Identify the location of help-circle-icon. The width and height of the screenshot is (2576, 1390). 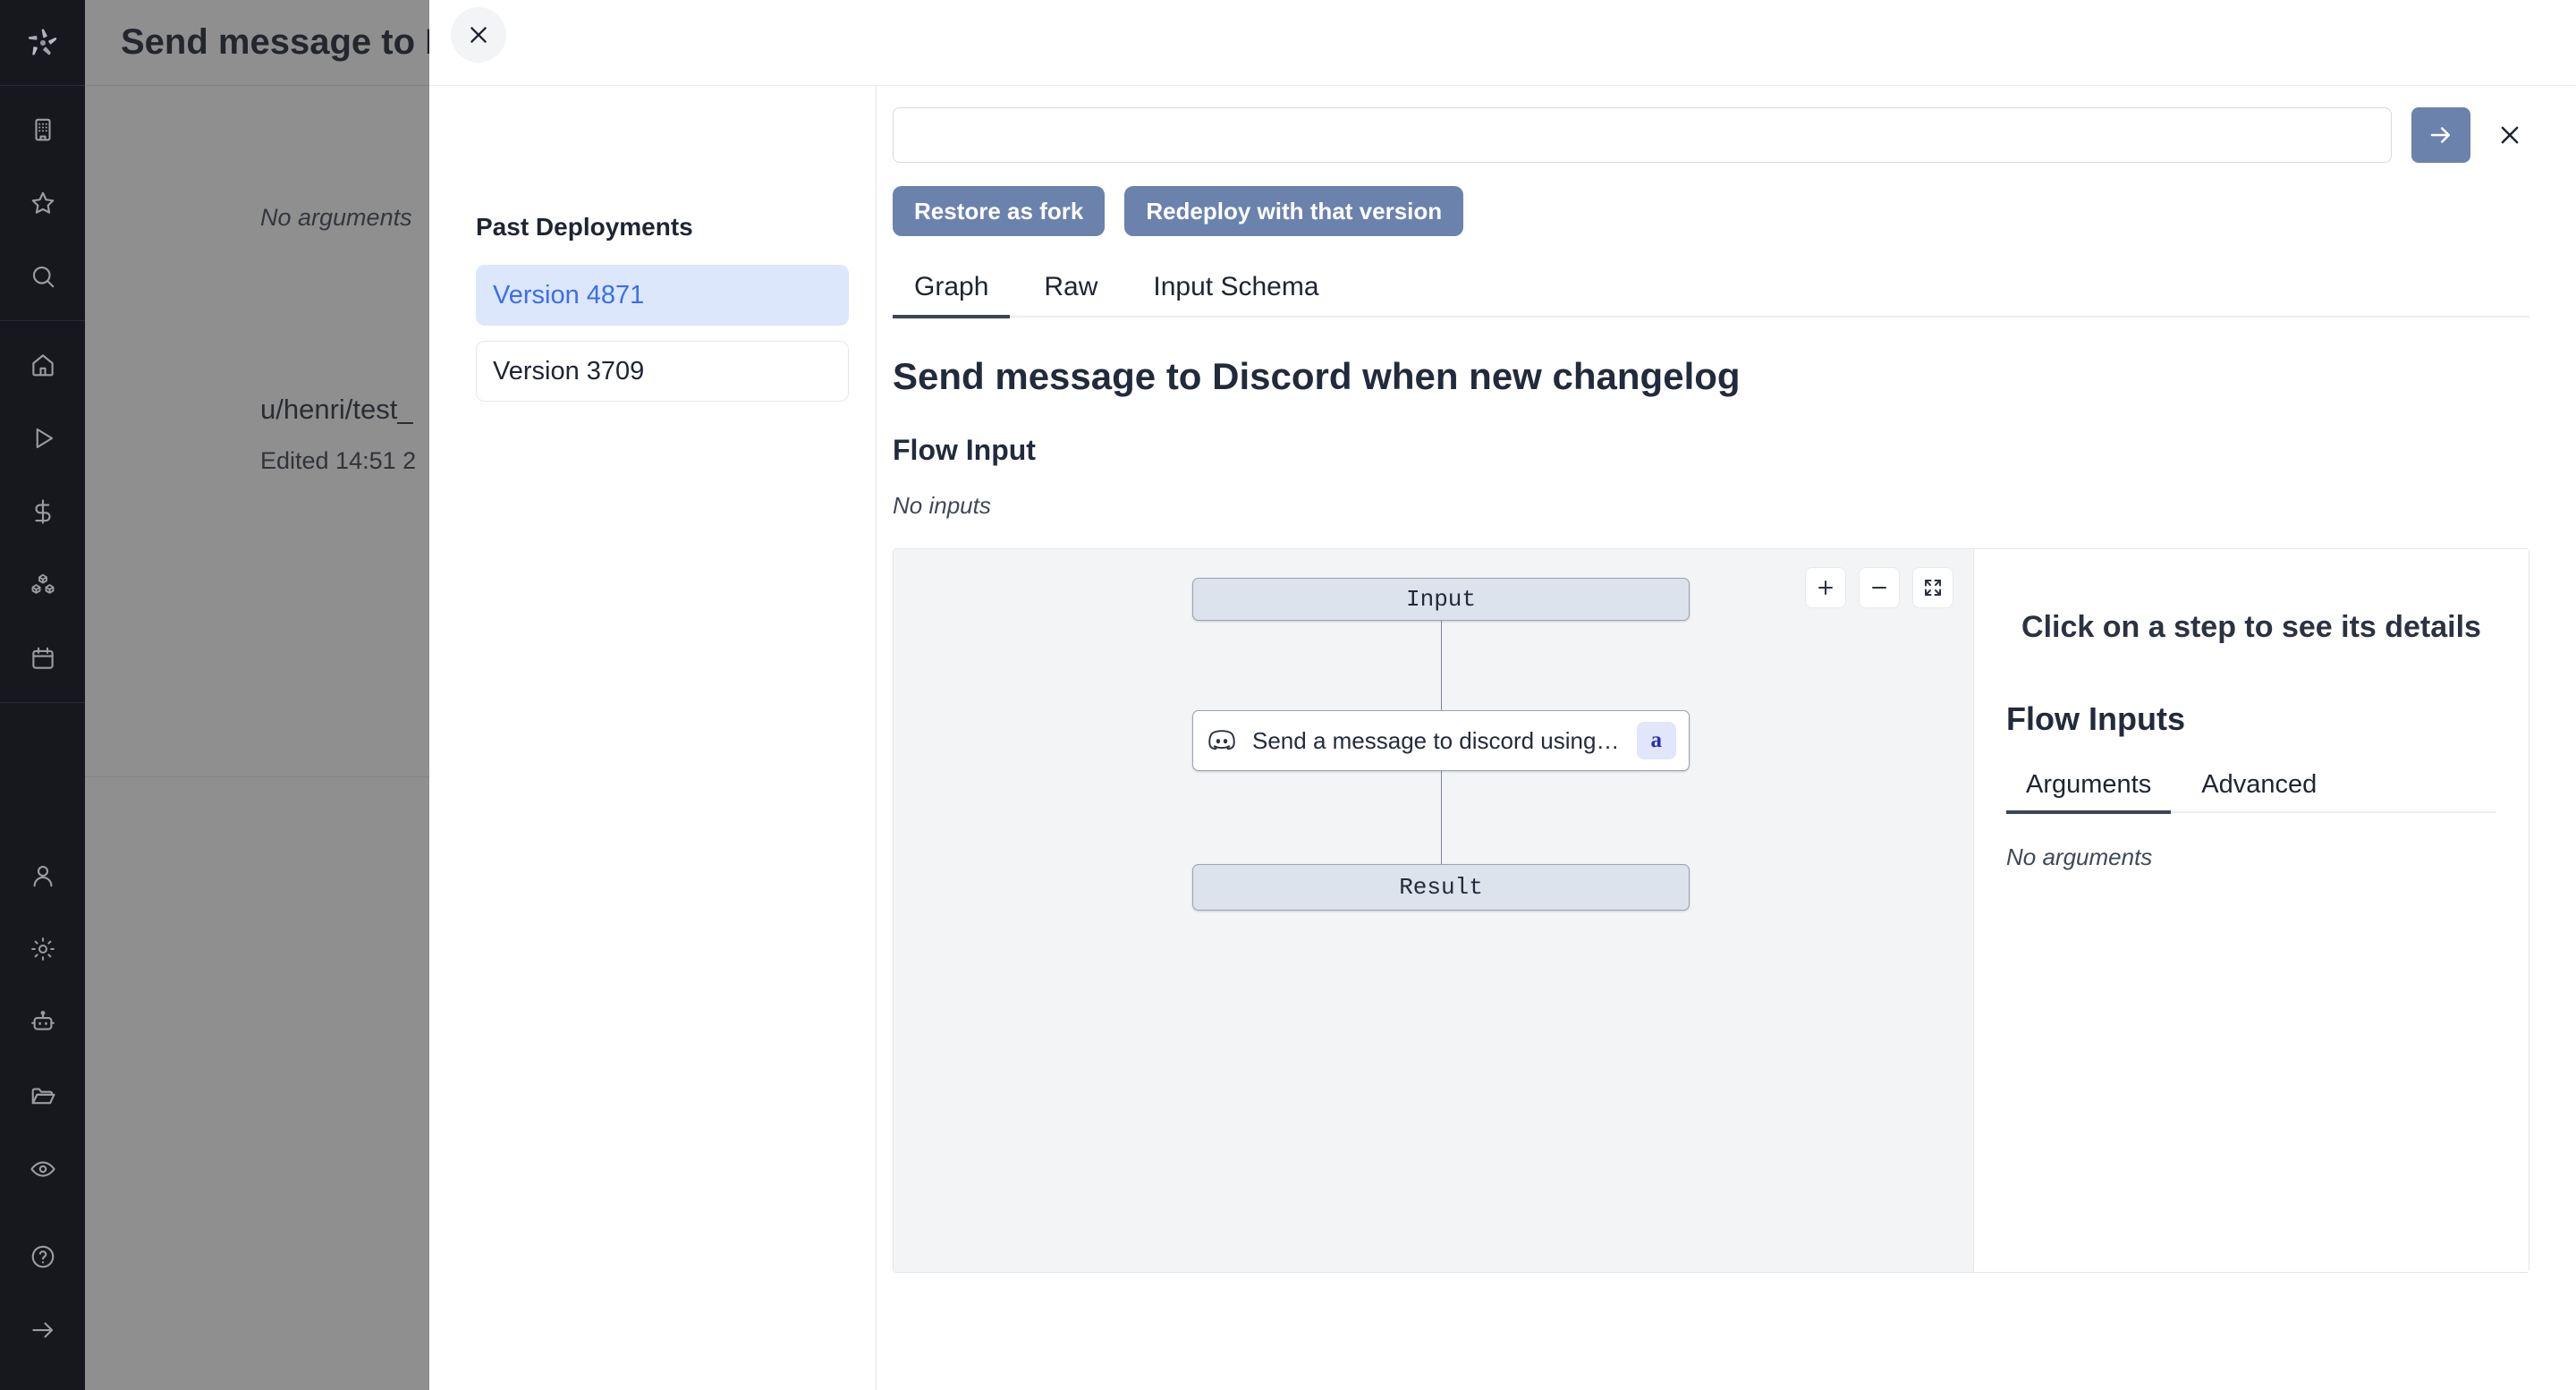
(43, 1256).